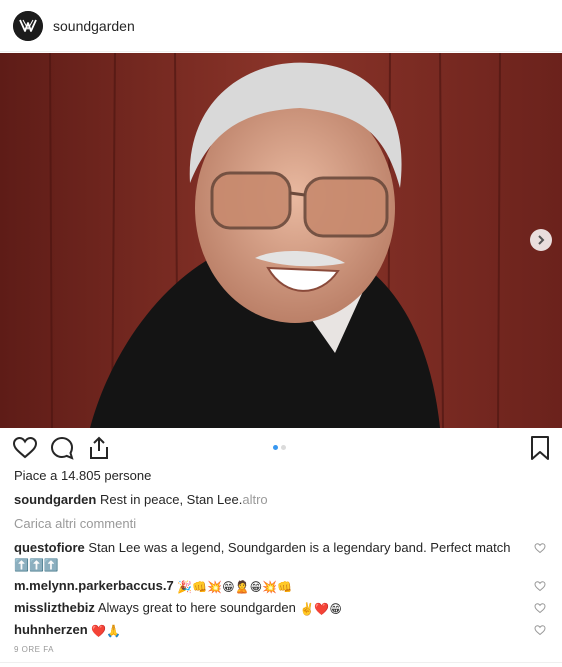  I want to click on comment-username: questofiore, so click(49, 547).